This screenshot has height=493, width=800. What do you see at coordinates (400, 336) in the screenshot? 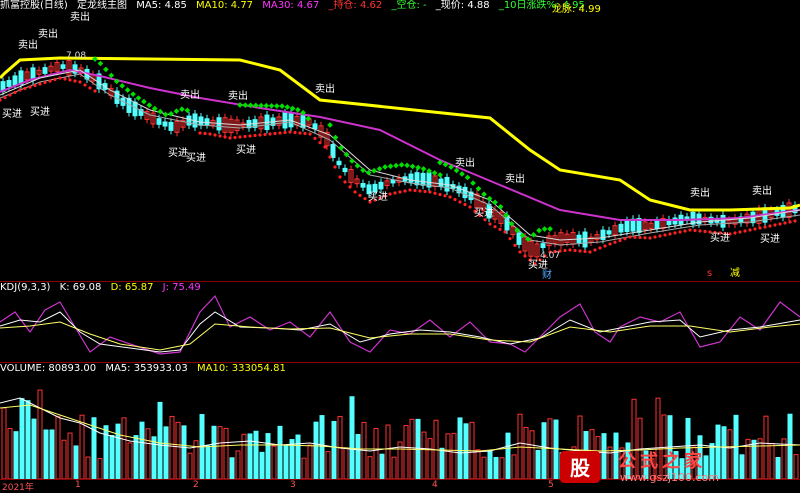
I see `kdj-d-line` at bounding box center [400, 336].